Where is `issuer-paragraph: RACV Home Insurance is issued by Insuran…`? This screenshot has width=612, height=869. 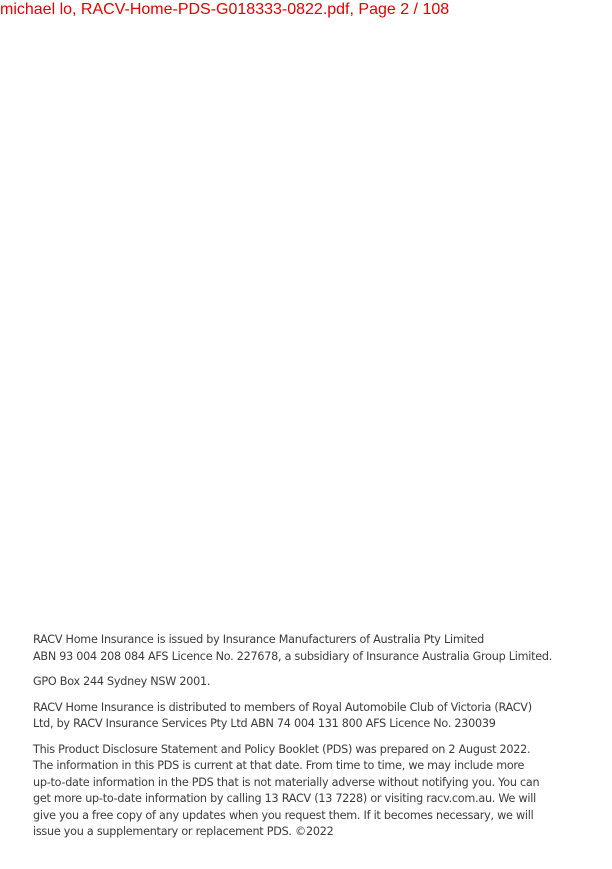
issuer-paragraph: RACV Home Insurance is issued by Insuran… is located at coordinates (306, 648).